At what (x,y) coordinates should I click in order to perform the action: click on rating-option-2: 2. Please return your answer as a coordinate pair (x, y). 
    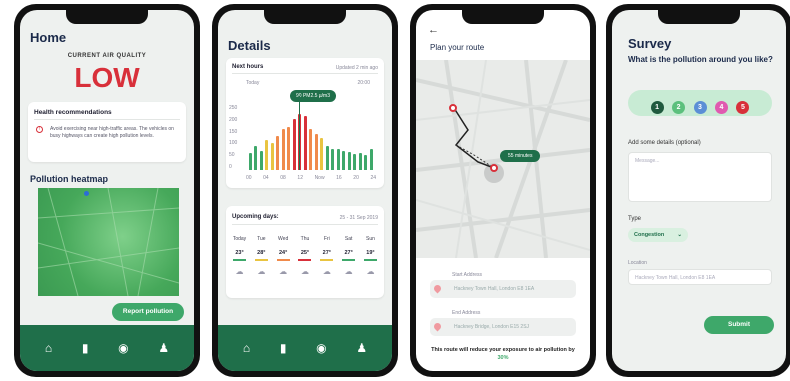
    Looking at the image, I should click on (679, 107).